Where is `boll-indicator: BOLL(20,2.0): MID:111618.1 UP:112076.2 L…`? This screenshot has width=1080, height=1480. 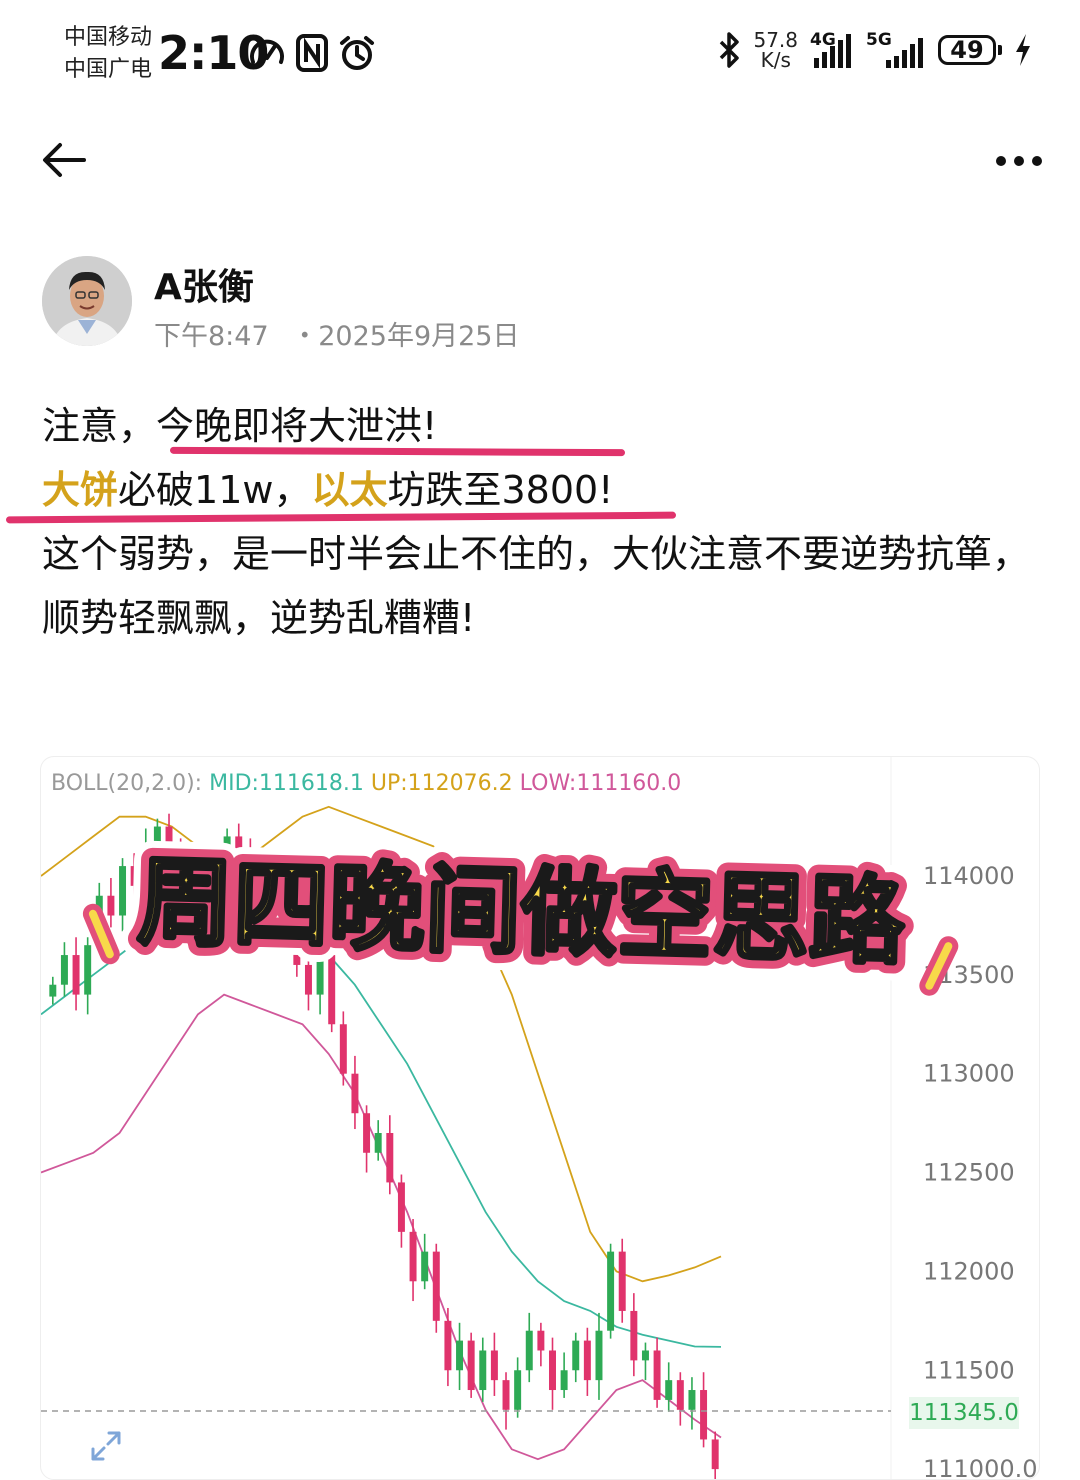 boll-indicator: BOLL(20,2.0): MID:111618.1 UP:112076.2 L… is located at coordinates (366, 783).